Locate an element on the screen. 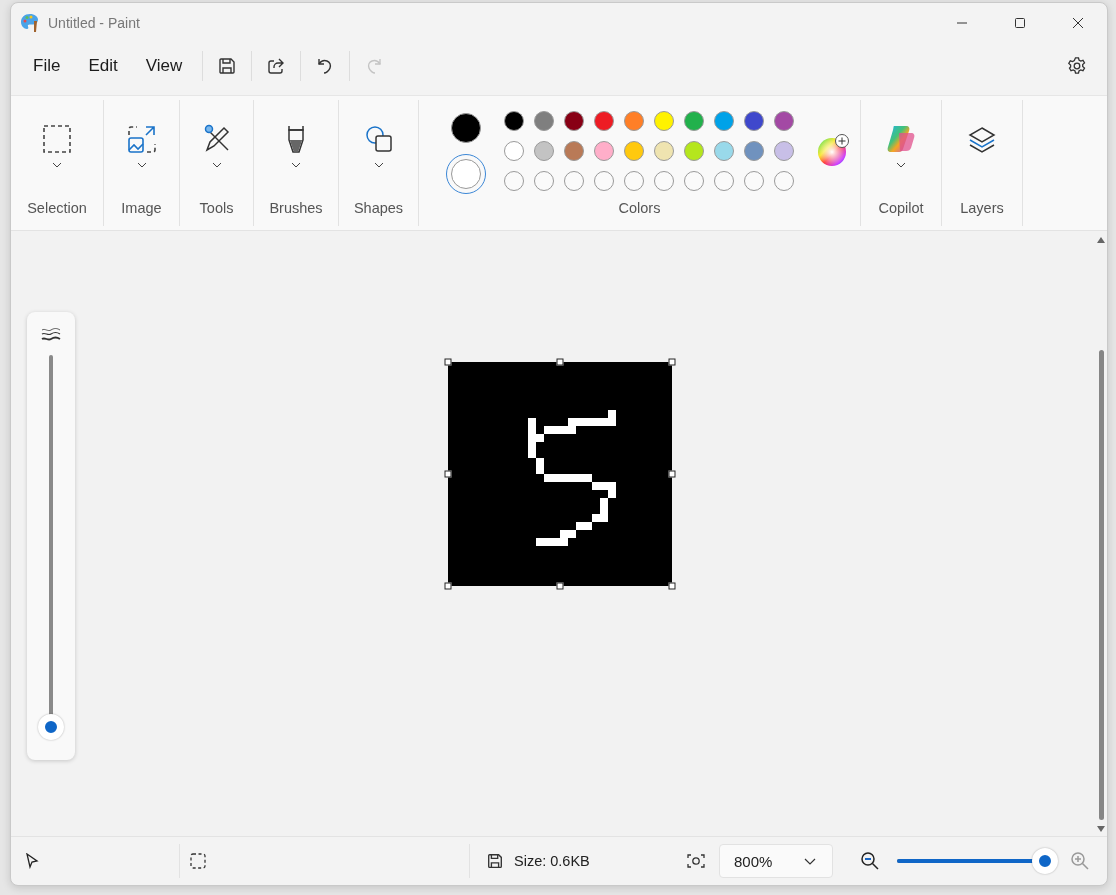  group-label: Copilot is located at coordinates (901, 208).